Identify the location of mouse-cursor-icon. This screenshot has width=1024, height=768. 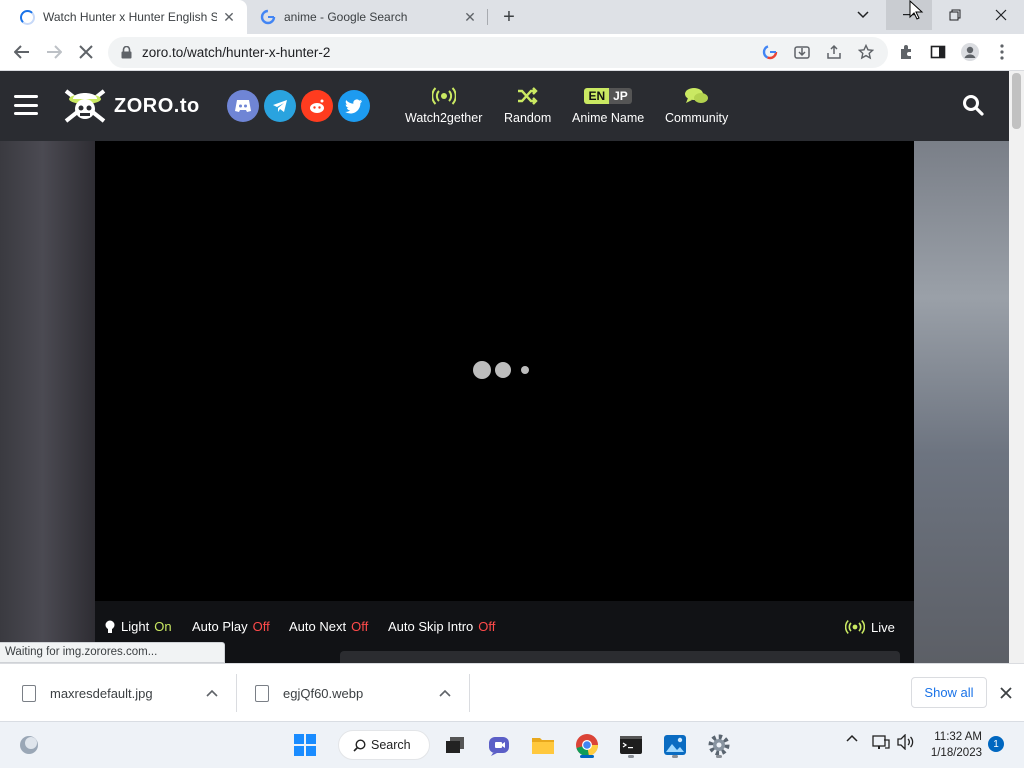
(916, 10).